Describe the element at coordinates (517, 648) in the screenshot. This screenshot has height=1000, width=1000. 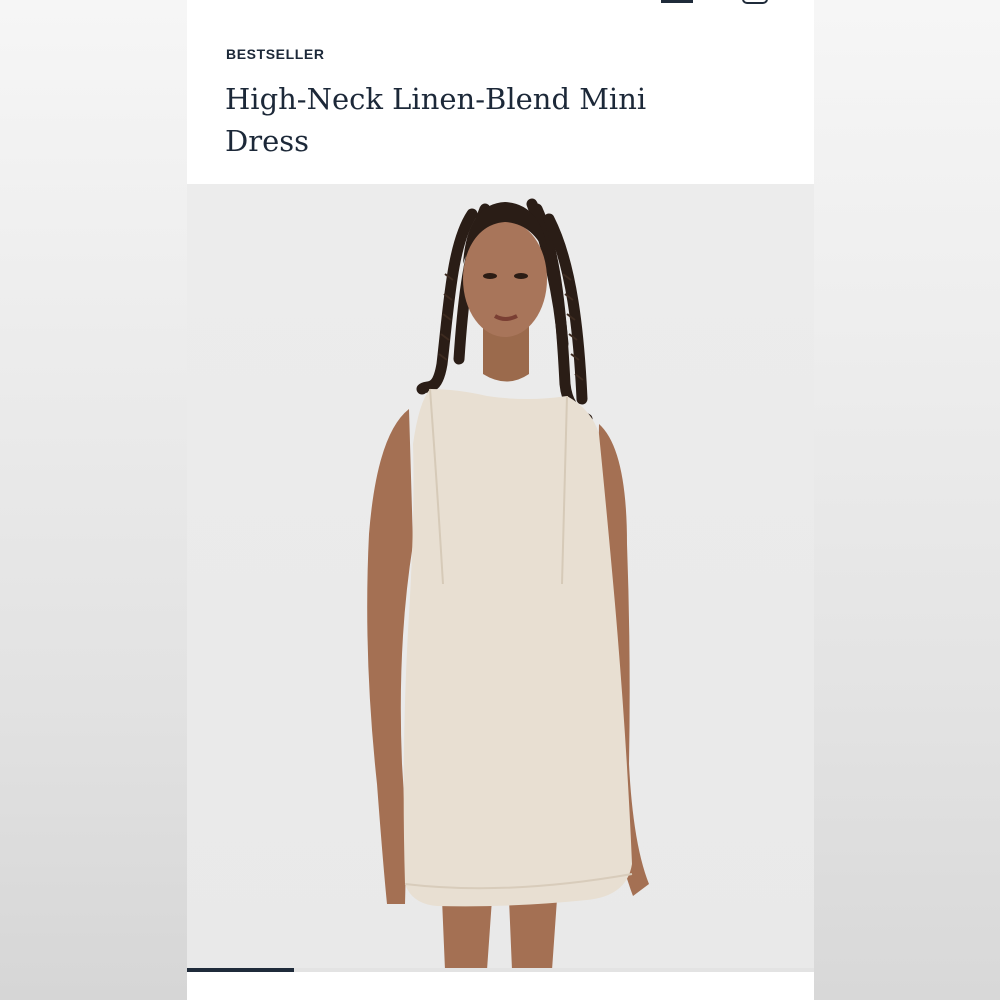
I see `dress` at that location.